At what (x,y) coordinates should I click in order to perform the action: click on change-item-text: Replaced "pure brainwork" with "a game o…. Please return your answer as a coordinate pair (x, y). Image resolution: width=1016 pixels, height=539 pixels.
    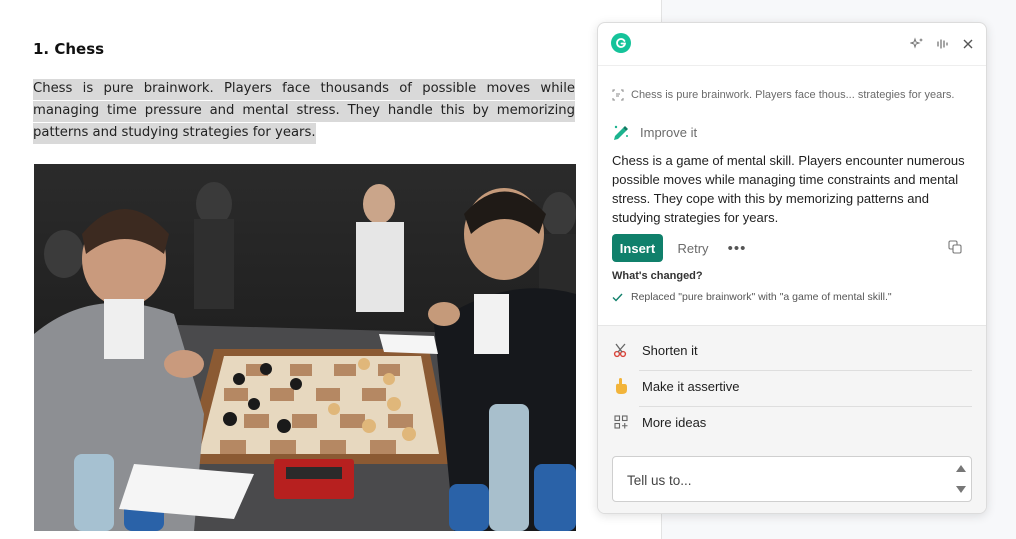
    Looking at the image, I should click on (761, 297).